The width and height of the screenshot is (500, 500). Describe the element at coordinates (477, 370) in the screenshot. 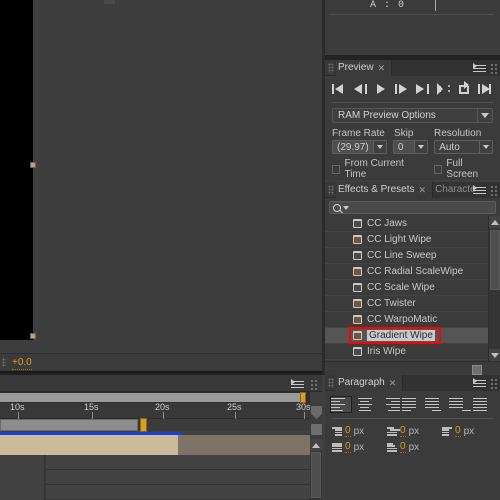

I see `new-folder-icon` at that location.